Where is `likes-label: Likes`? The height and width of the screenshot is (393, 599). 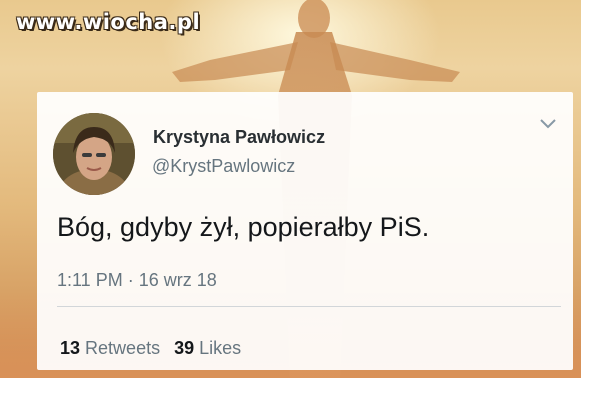 likes-label: Likes is located at coordinates (220, 348).